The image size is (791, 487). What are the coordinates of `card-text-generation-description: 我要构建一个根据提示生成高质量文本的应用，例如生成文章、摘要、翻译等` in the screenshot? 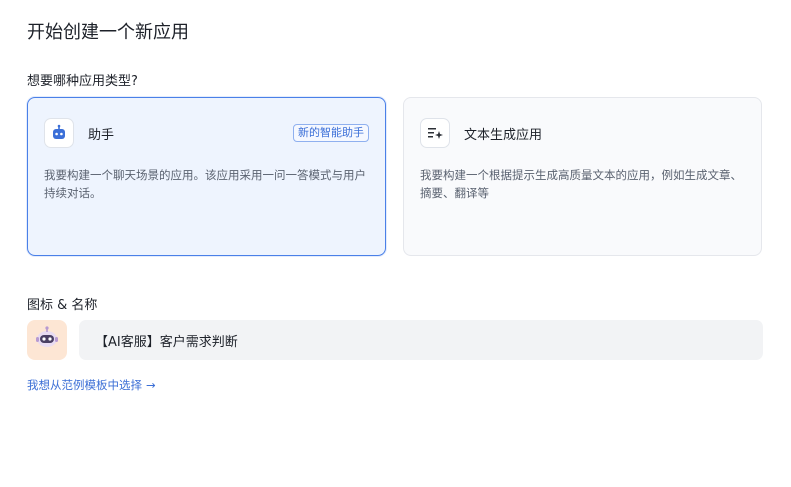 It's located at (581, 184).